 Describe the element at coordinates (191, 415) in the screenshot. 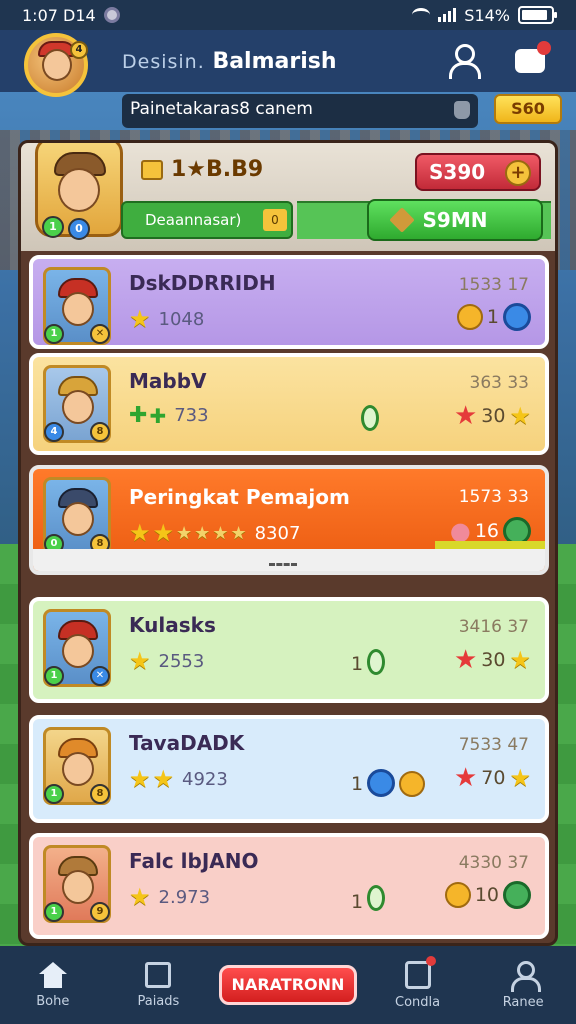

I see `row-stat: 733` at that location.